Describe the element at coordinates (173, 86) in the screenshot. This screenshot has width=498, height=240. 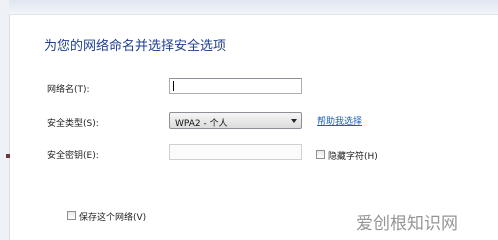
I see `text-caret` at that location.